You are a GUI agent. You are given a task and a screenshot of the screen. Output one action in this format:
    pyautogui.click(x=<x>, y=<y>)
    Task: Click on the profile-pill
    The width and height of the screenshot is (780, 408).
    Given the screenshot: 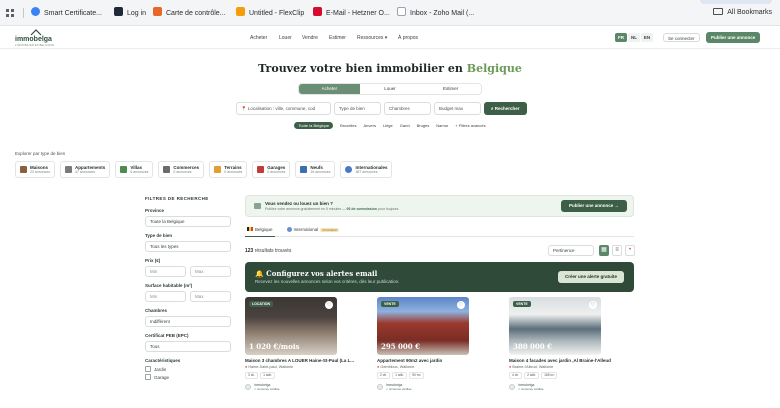 What is the action you would take?
    pyautogui.click(x=736, y=2)
    